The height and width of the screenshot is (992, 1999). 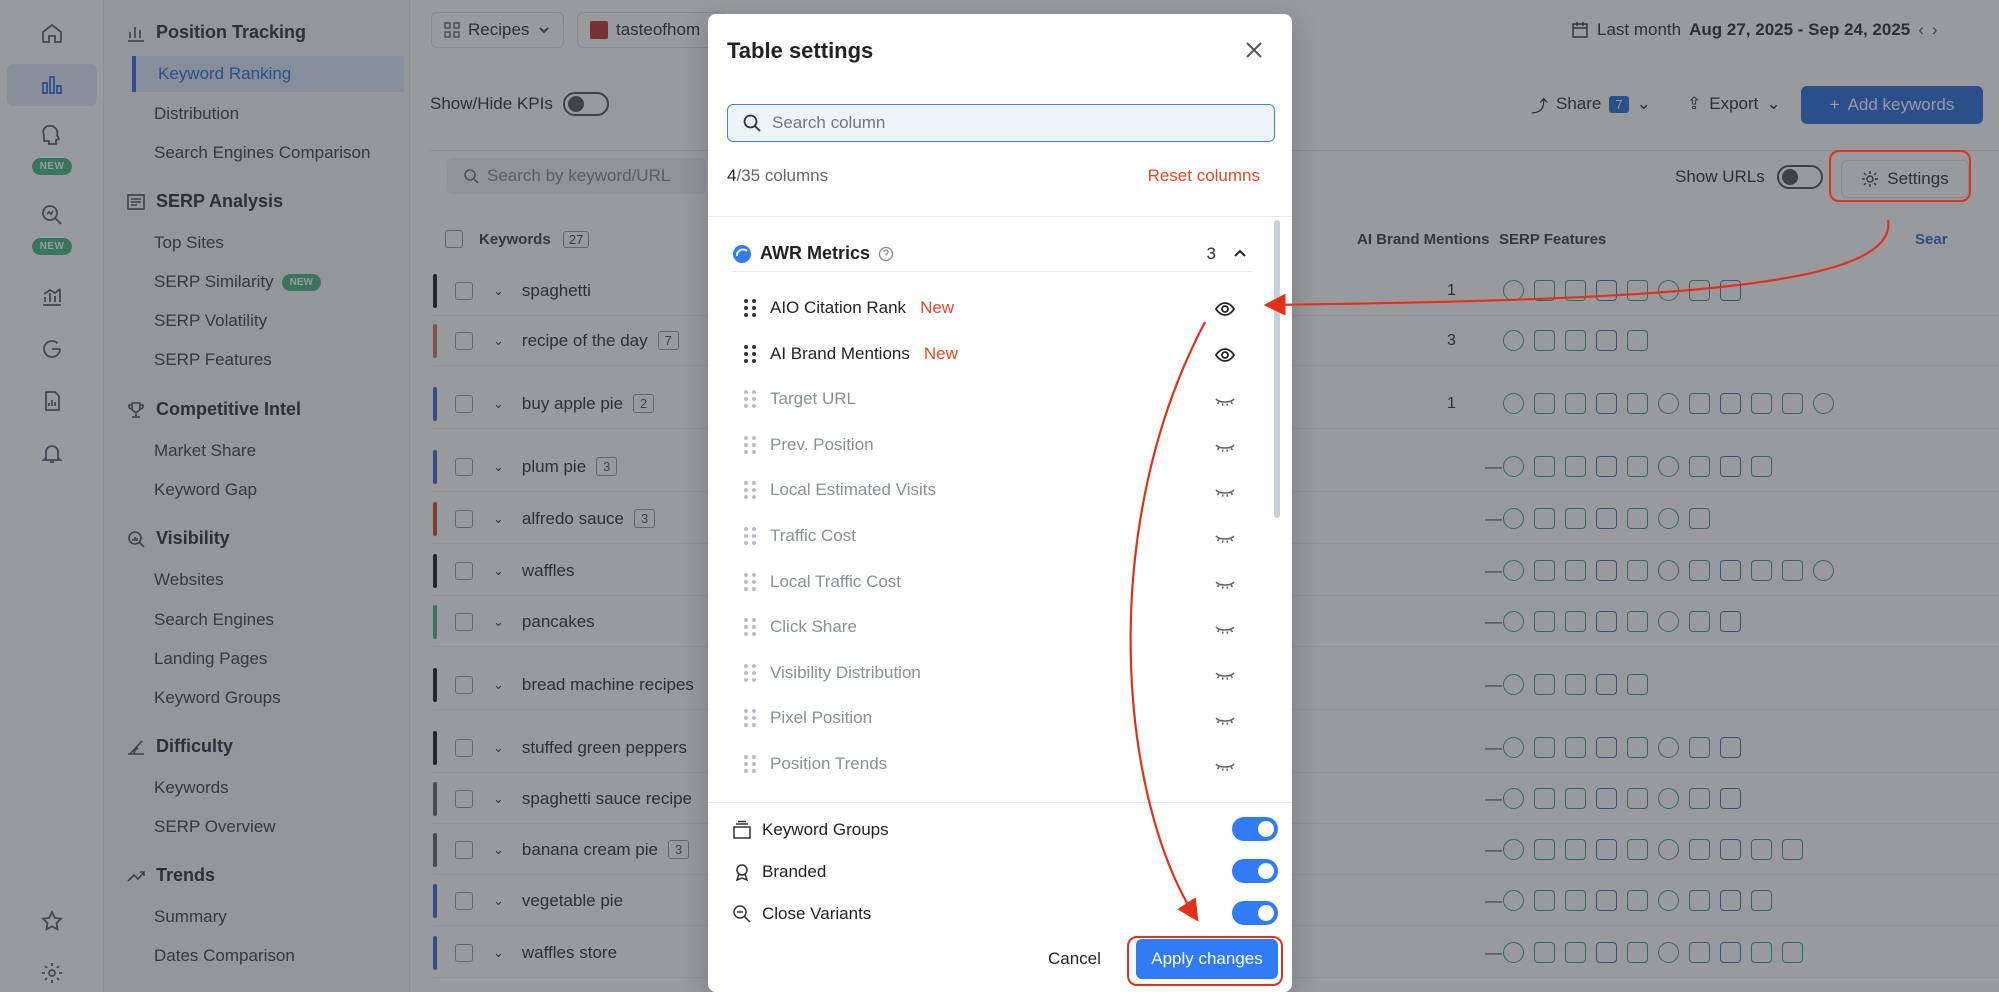 I want to click on arrow-to-aio-row, so click(x=1576, y=267).